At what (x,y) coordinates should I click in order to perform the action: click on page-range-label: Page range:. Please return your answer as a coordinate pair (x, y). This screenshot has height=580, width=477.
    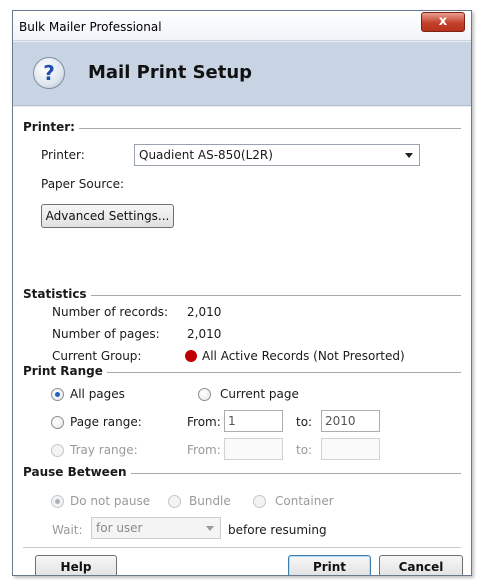
    Looking at the image, I should click on (106, 422).